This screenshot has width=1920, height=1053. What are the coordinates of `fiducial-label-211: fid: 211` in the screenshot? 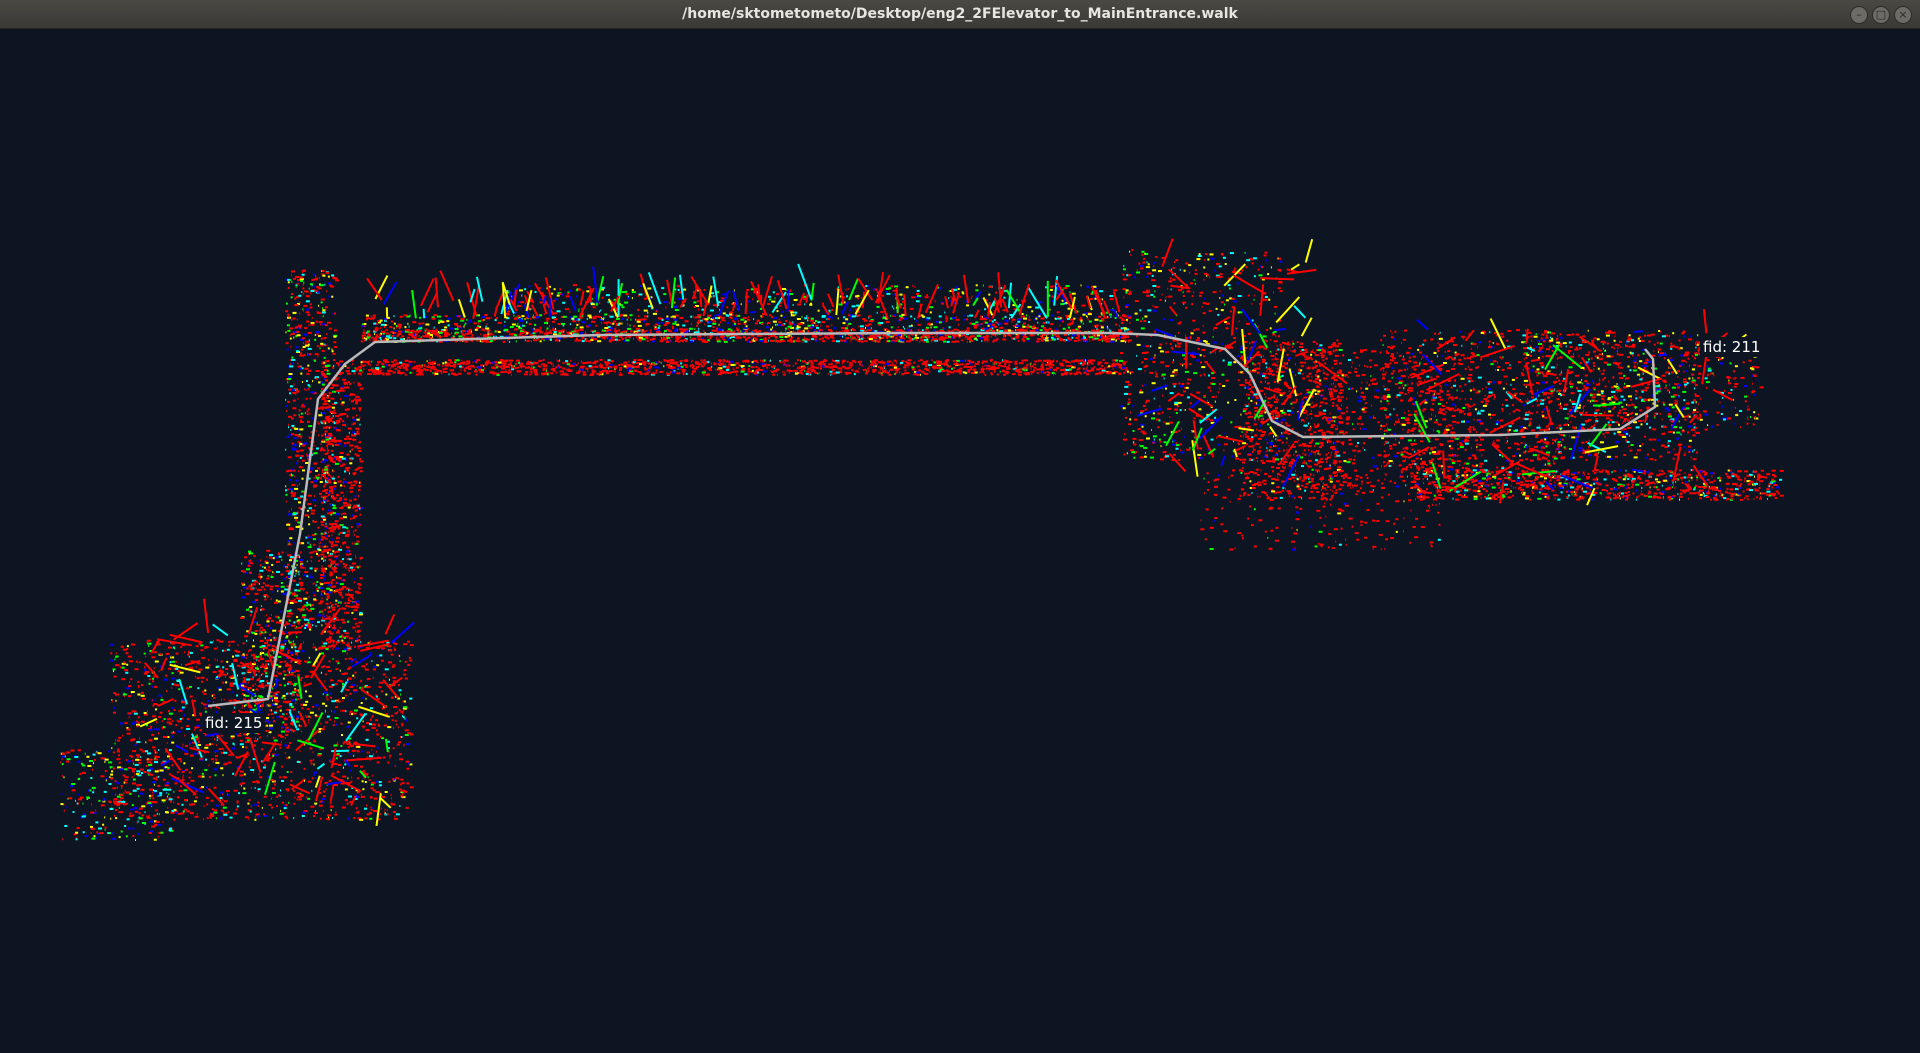 It's located at (1732, 347).